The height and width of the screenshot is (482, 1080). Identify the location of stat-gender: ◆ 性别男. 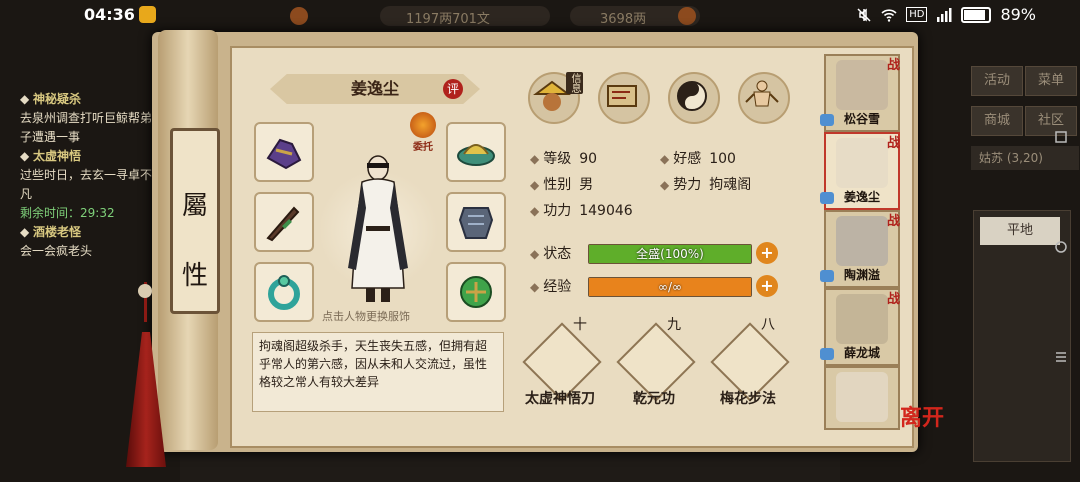
(562, 185).